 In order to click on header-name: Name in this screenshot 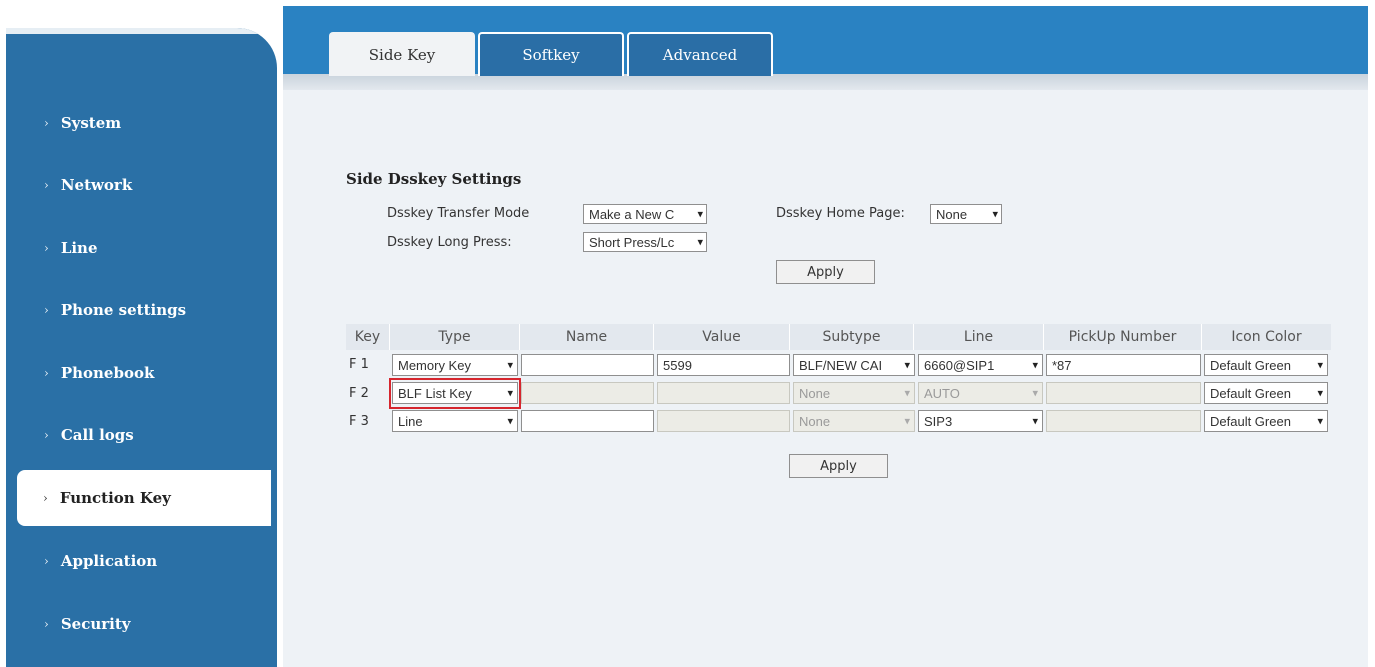, I will do `click(587, 337)`.